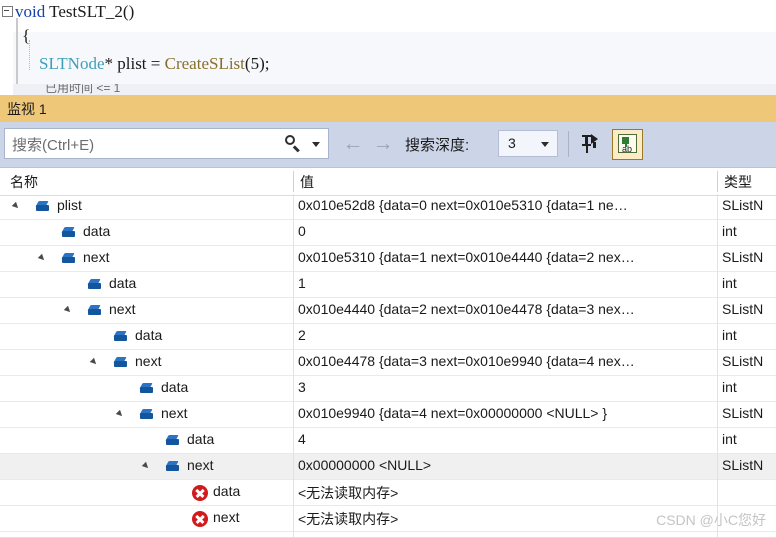  What do you see at coordinates (437, 145) in the screenshot?
I see `search-depth-label: 搜索深度:` at bounding box center [437, 145].